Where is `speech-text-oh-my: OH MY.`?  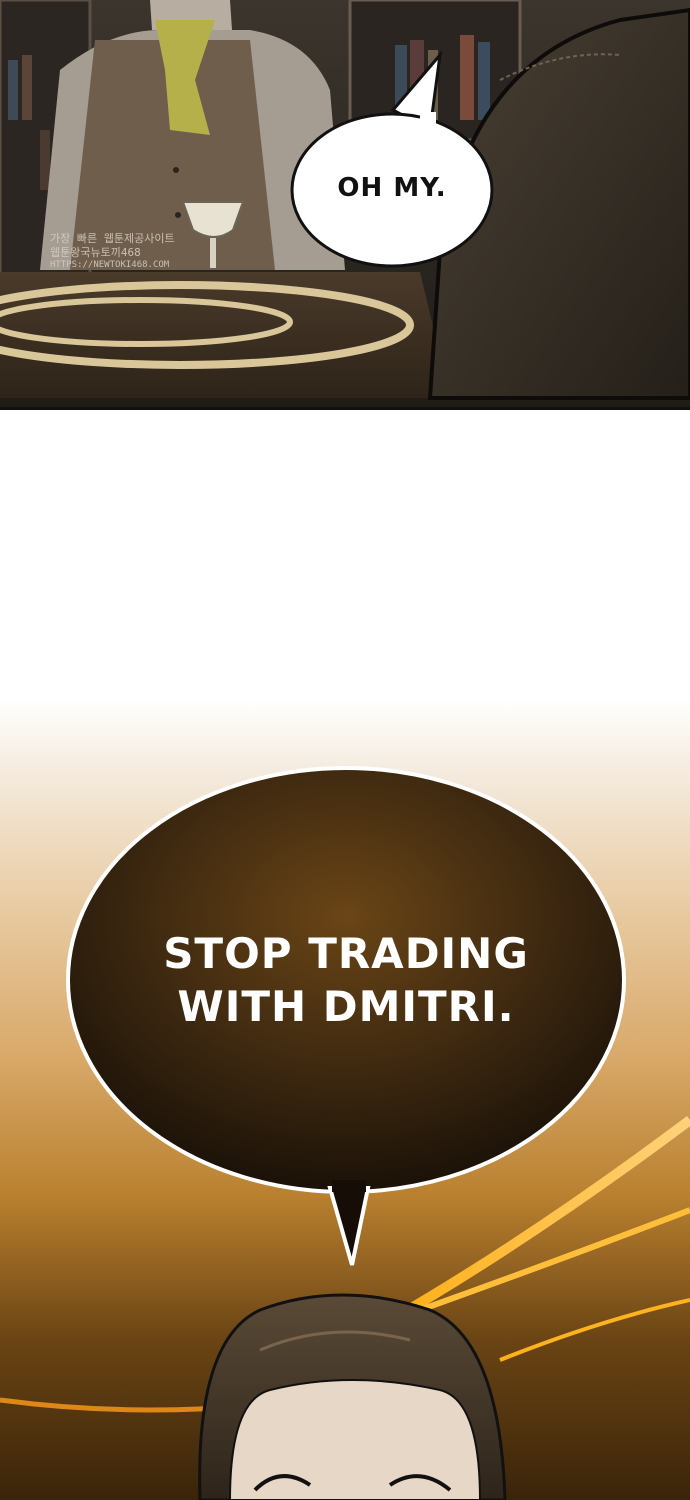 speech-text-oh-my: OH MY. is located at coordinates (392, 188).